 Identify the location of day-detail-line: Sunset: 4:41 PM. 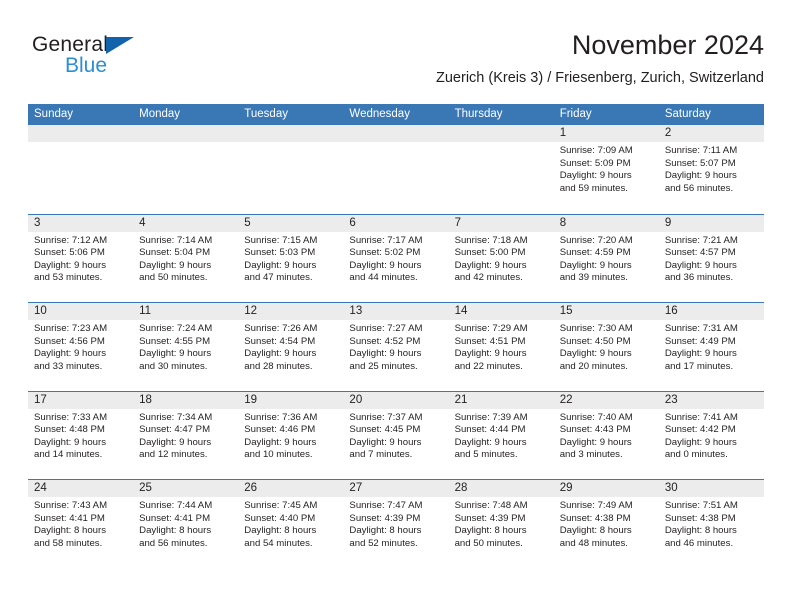
(175, 518).